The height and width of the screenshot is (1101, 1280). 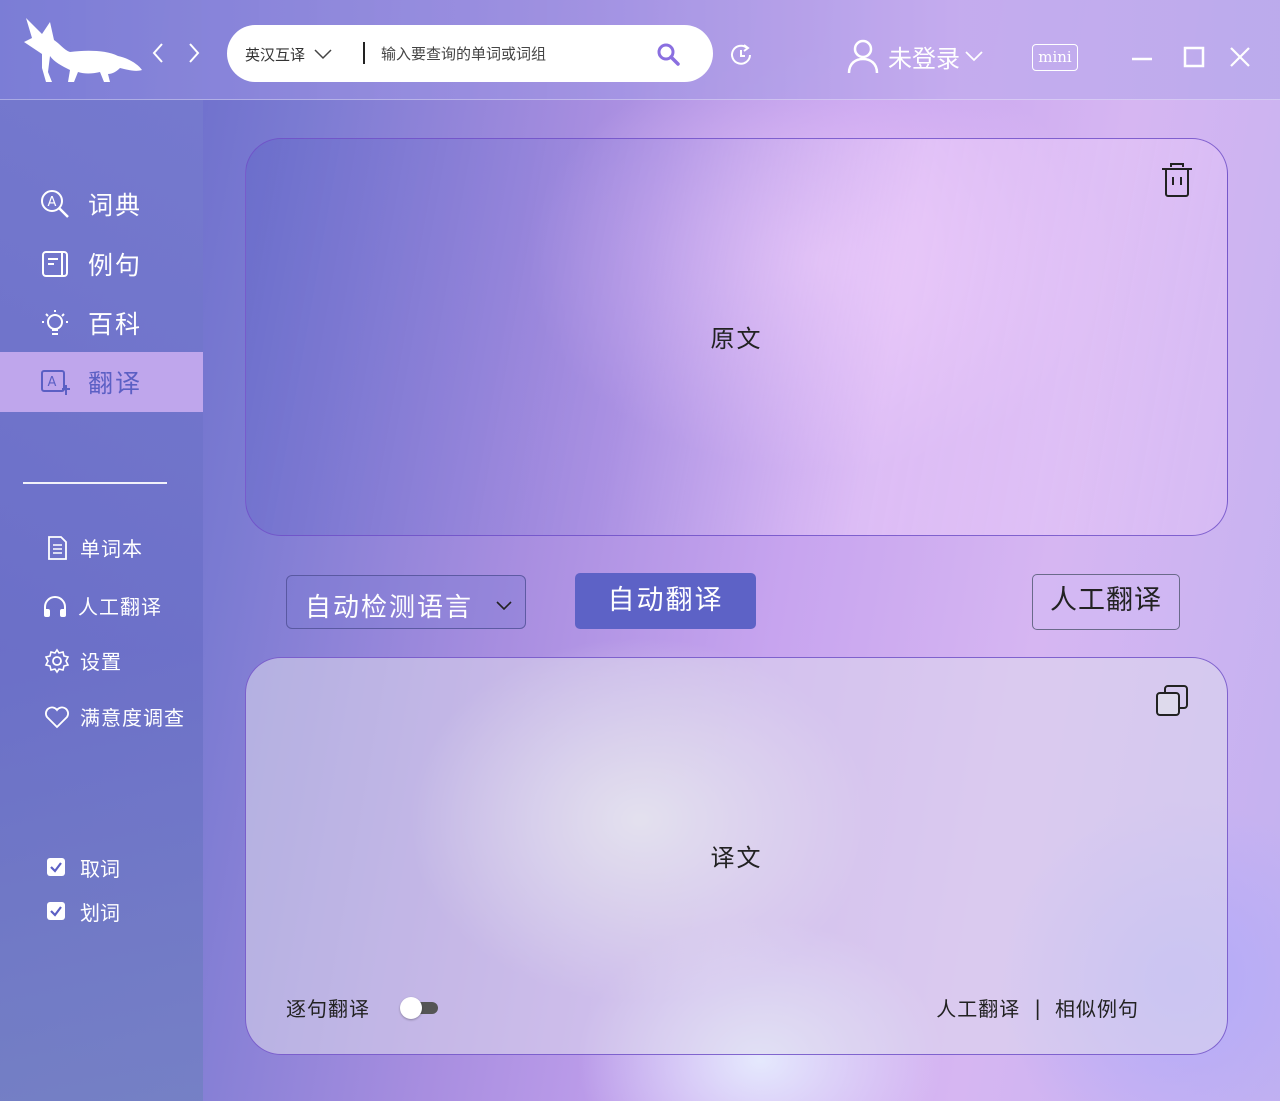 I want to click on auto-translate-button: 自动翻译, so click(x=665, y=601).